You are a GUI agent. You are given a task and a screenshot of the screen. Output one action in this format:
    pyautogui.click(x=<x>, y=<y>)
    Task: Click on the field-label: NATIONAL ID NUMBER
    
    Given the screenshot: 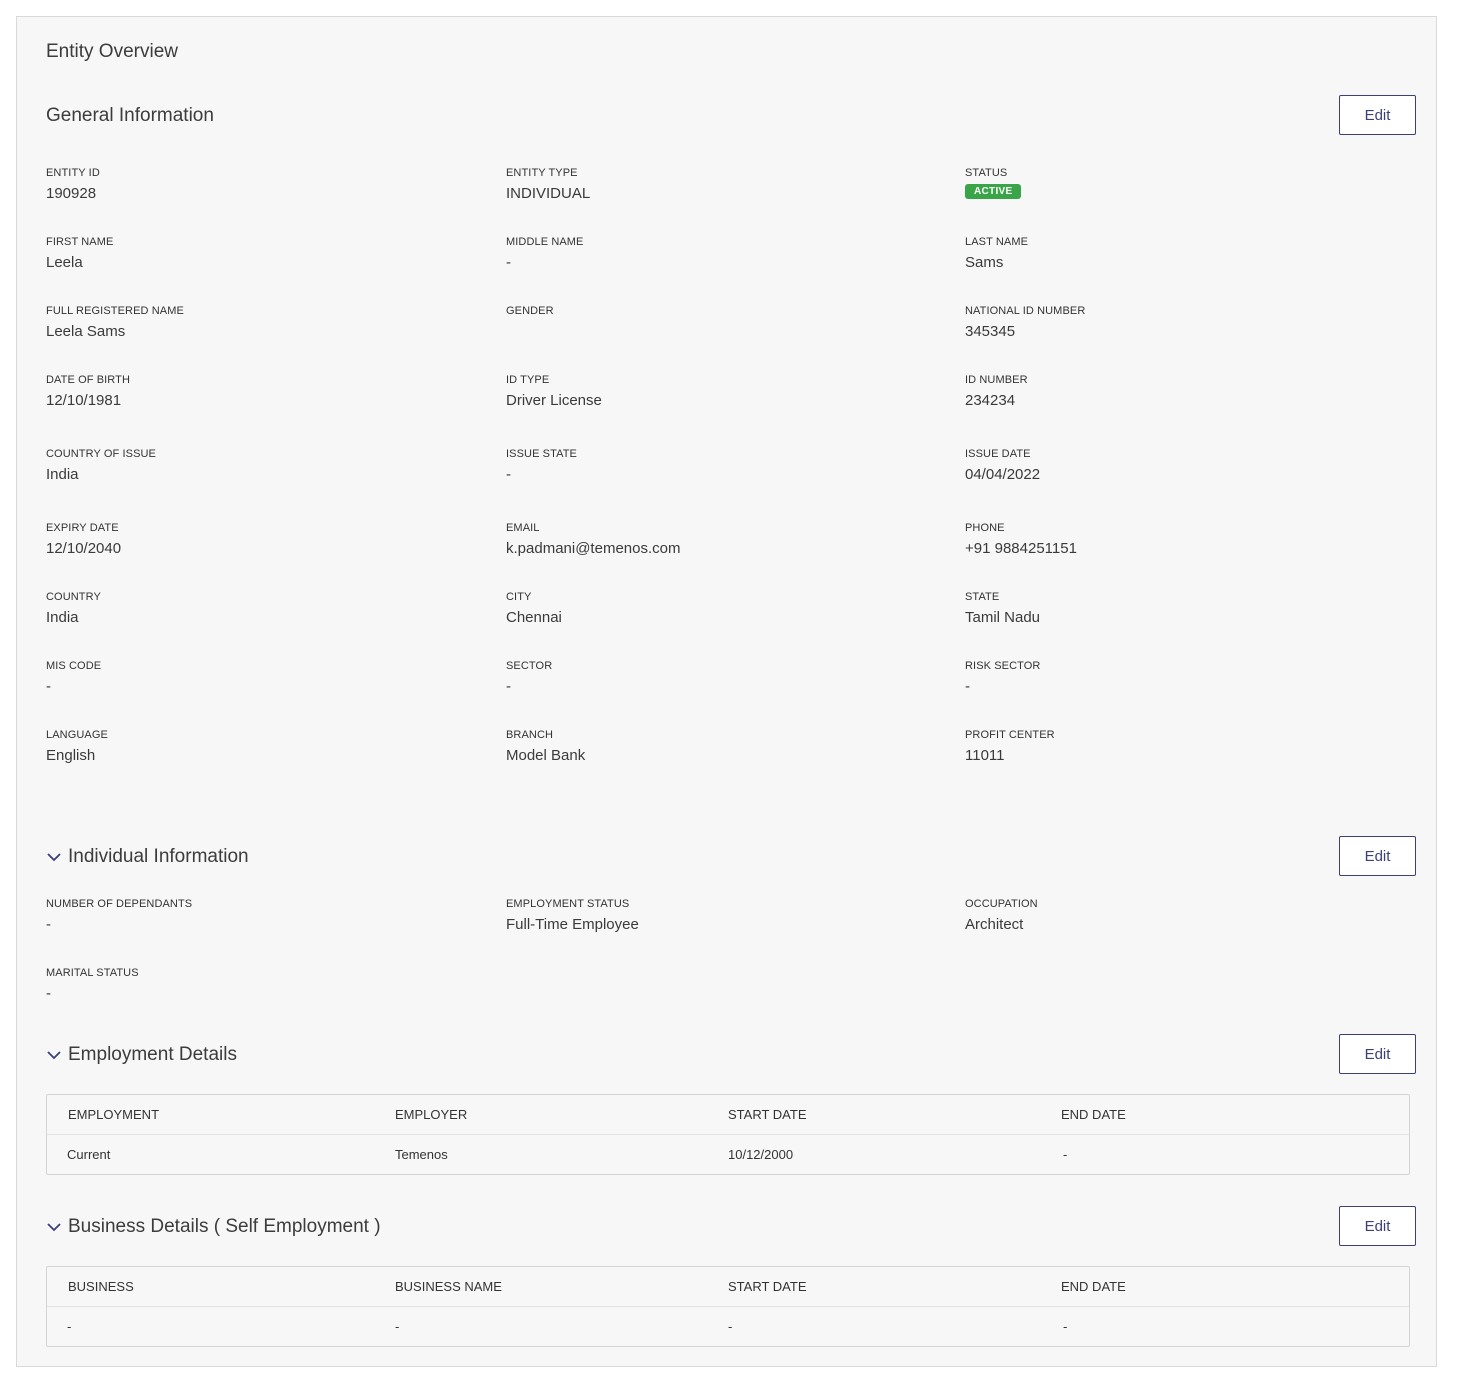 What is the action you would take?
    pyautogui.click(x=1025, y=311)
    